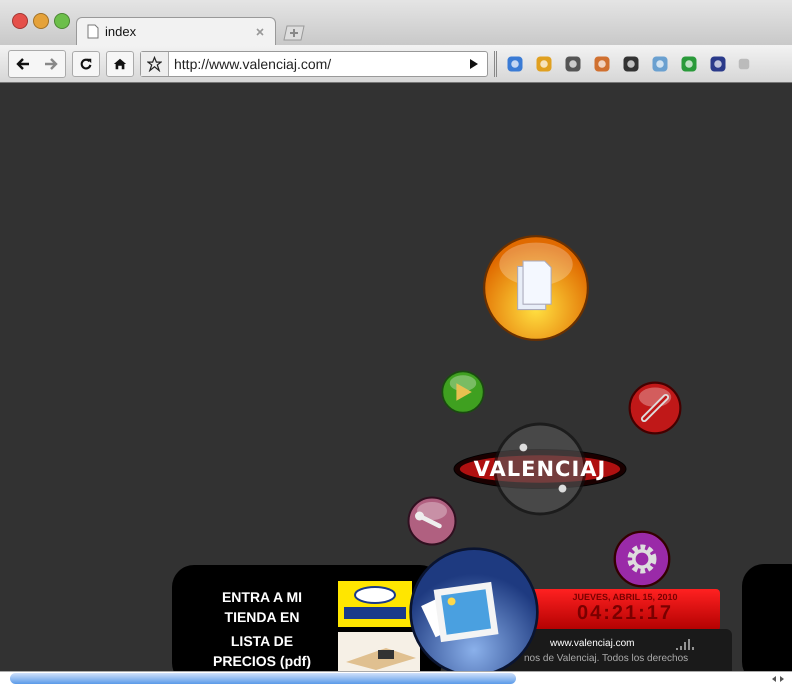 The height and width of the screenshot is (686, 792). What do you see at coordinates (474, 608) in the screenshot?
I see `pictures-orb-button` at bounding box center [474, 608].